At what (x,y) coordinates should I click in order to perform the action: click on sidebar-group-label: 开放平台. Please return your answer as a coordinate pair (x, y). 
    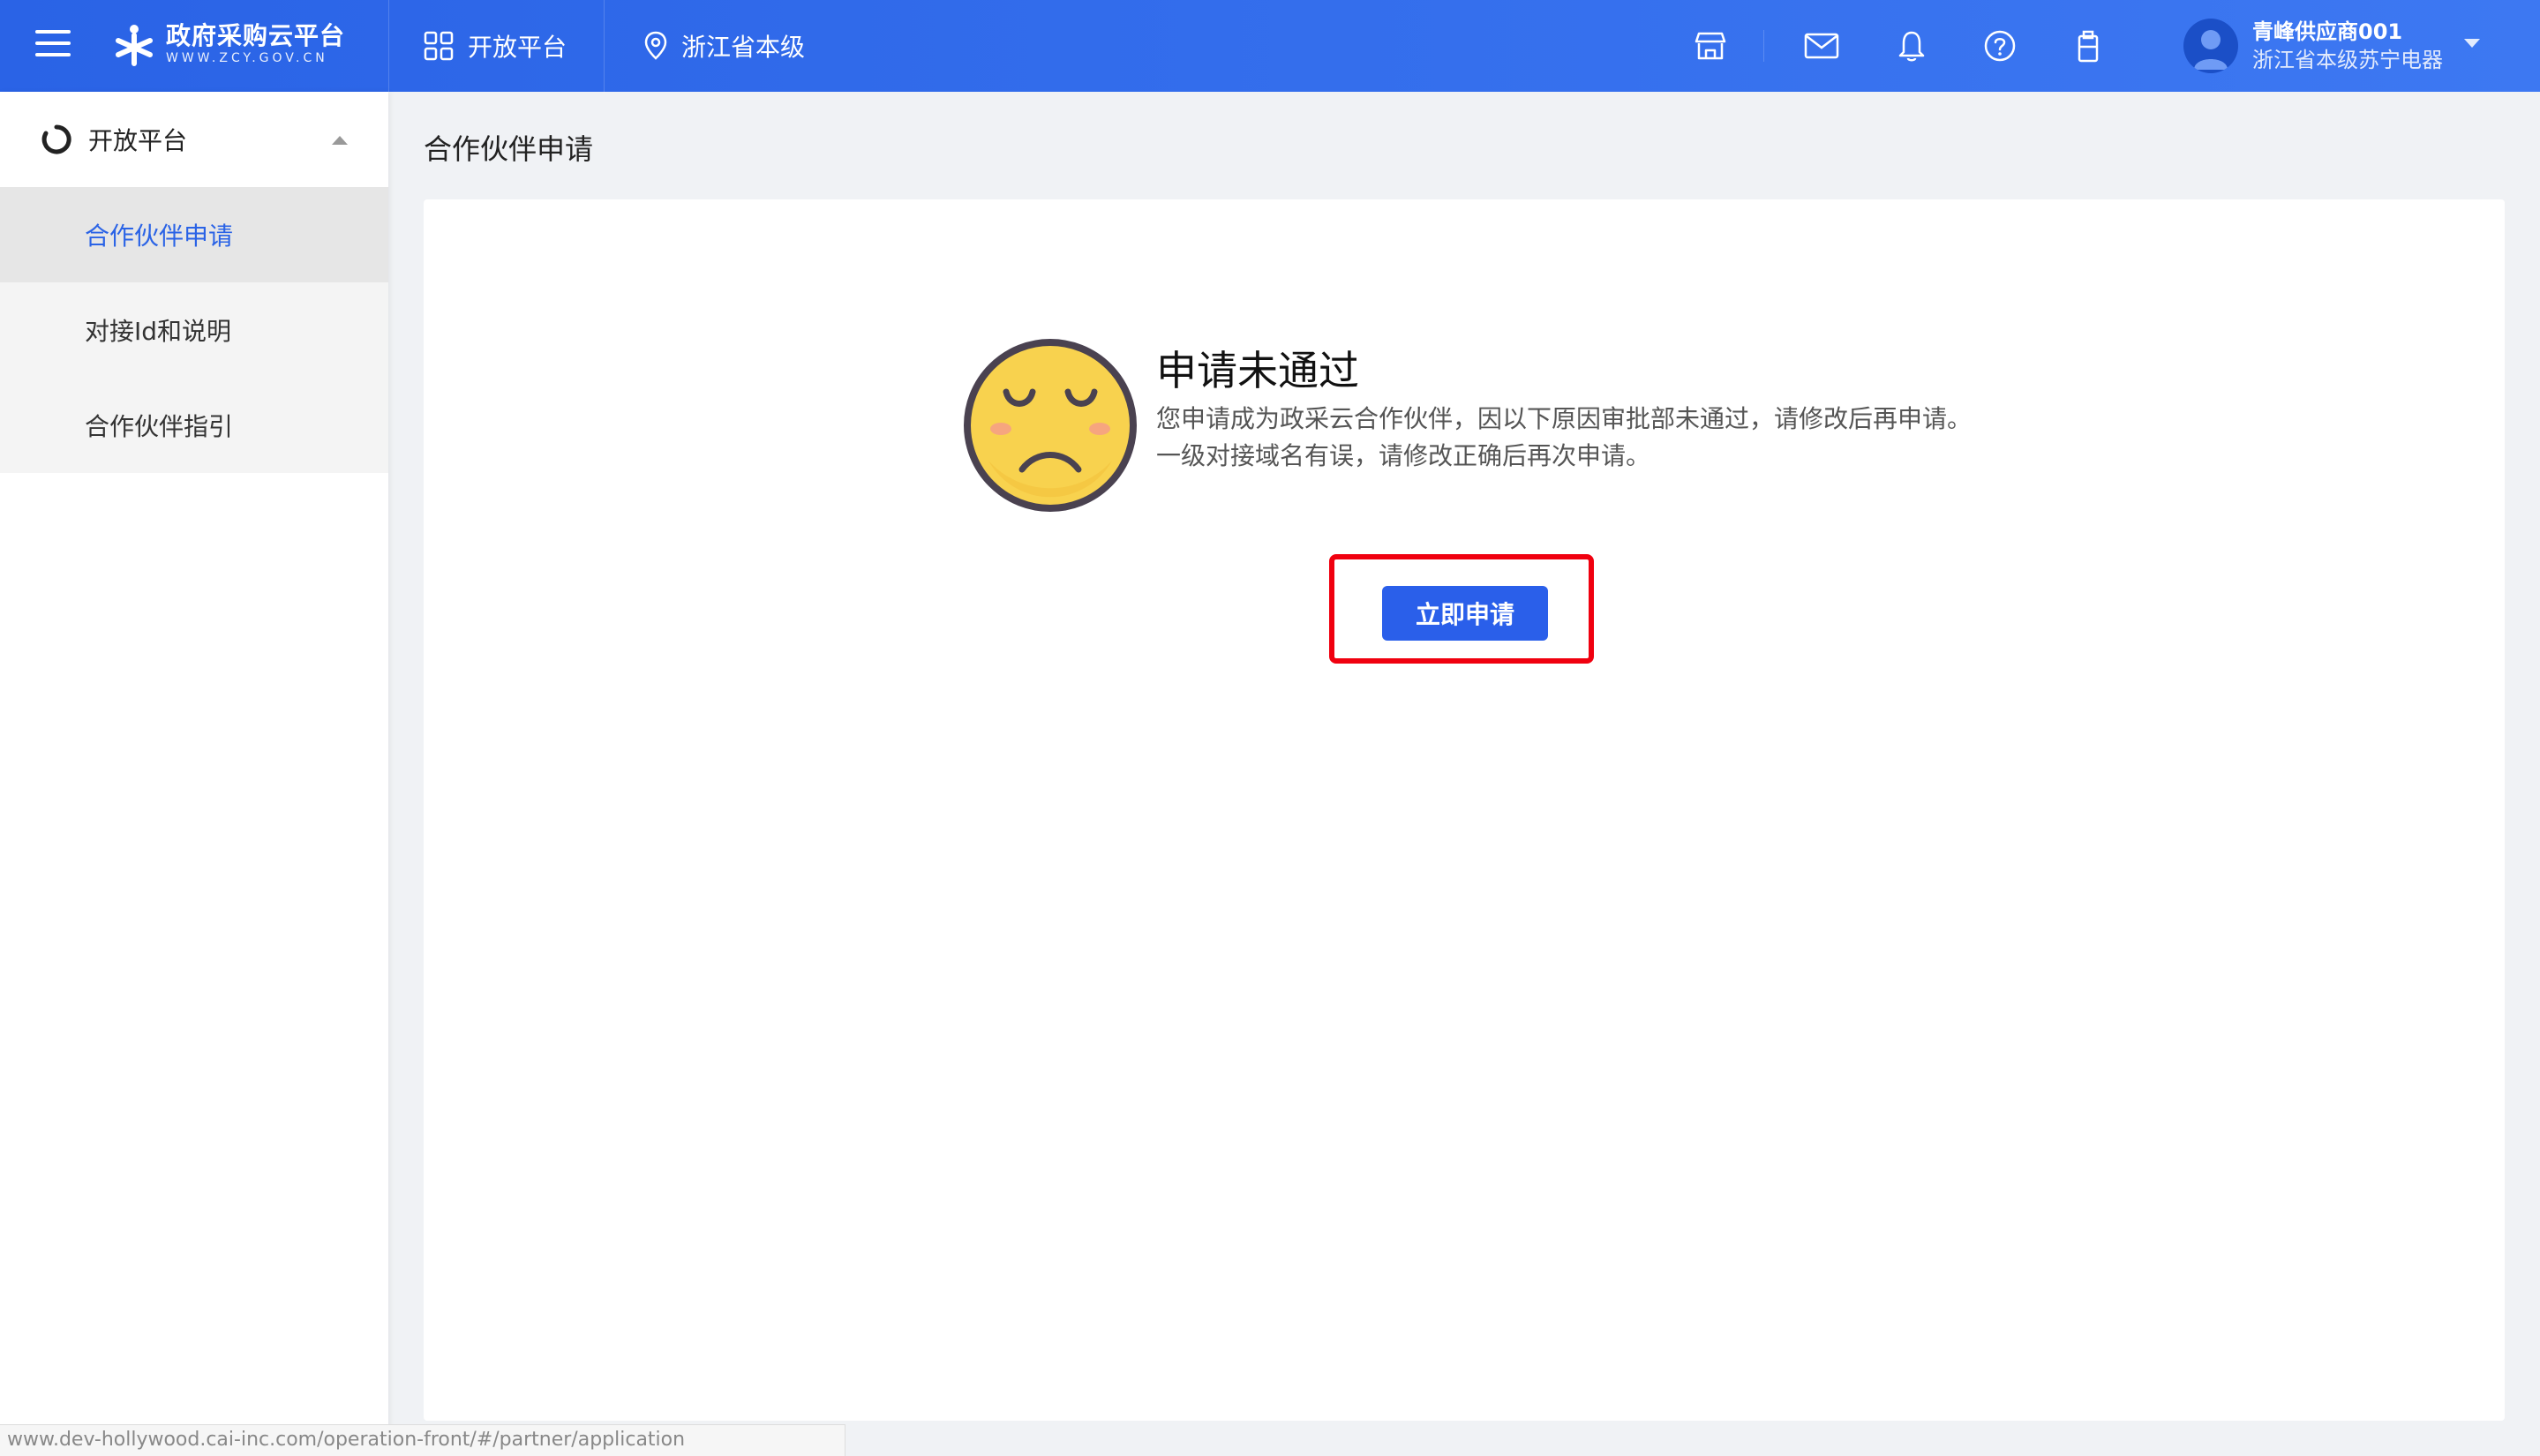
    Looking at the image, I should click on (138, 140).